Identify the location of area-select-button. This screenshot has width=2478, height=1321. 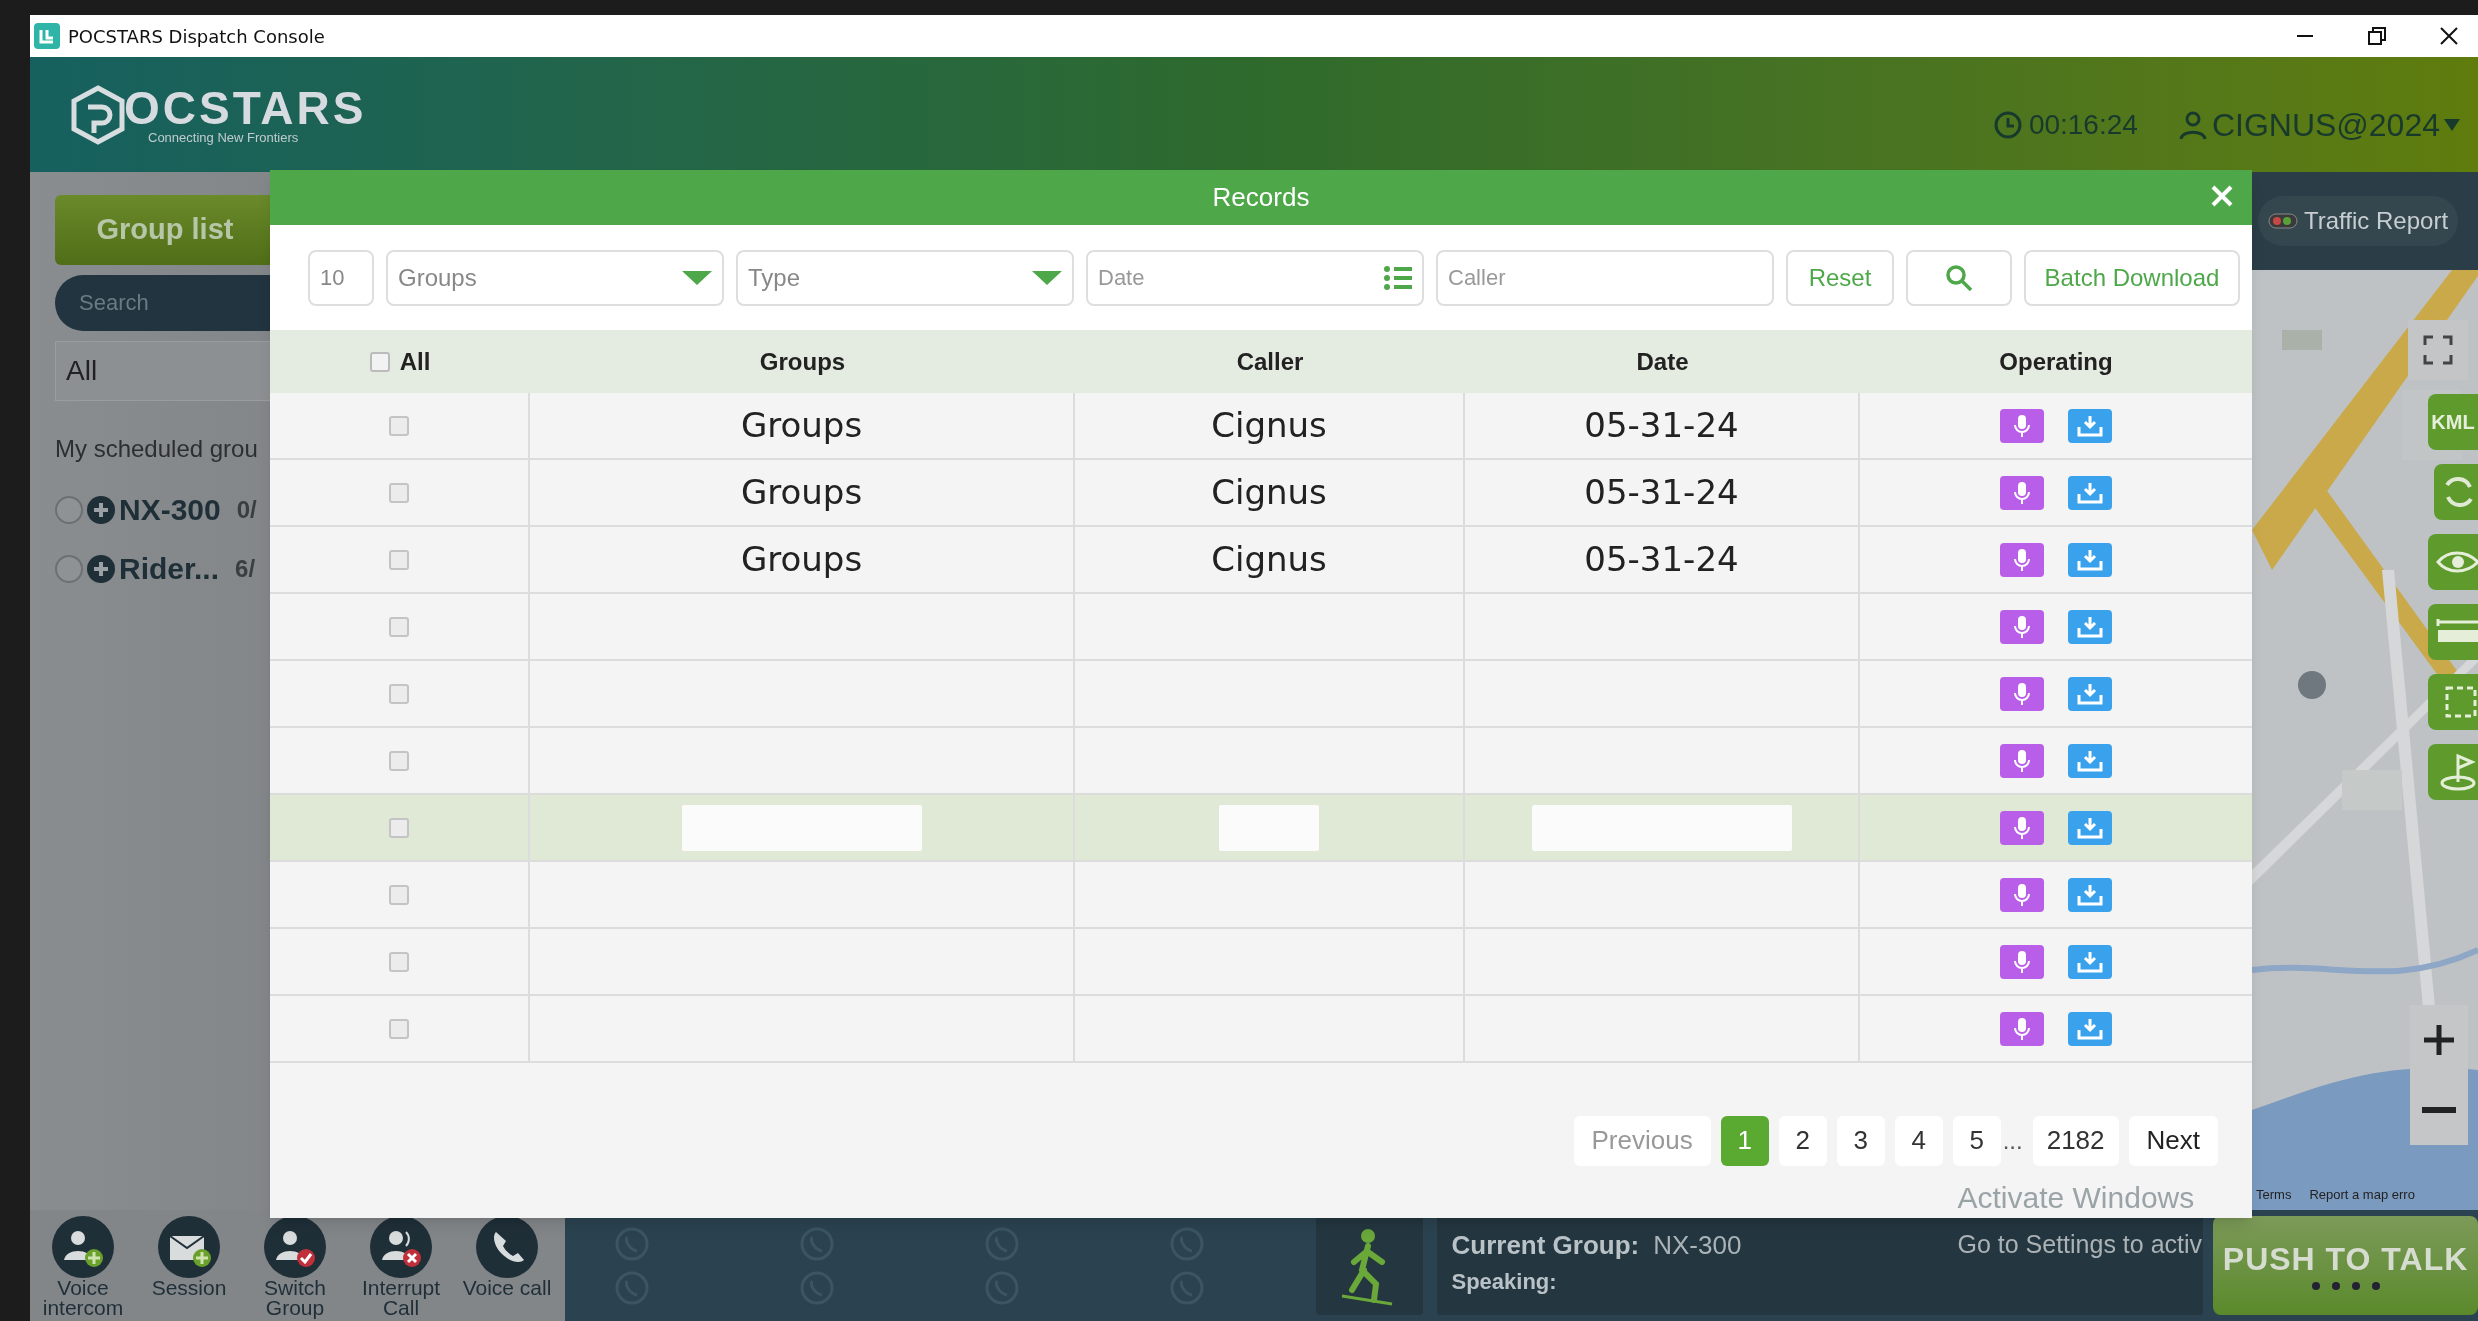
(2453, 702).